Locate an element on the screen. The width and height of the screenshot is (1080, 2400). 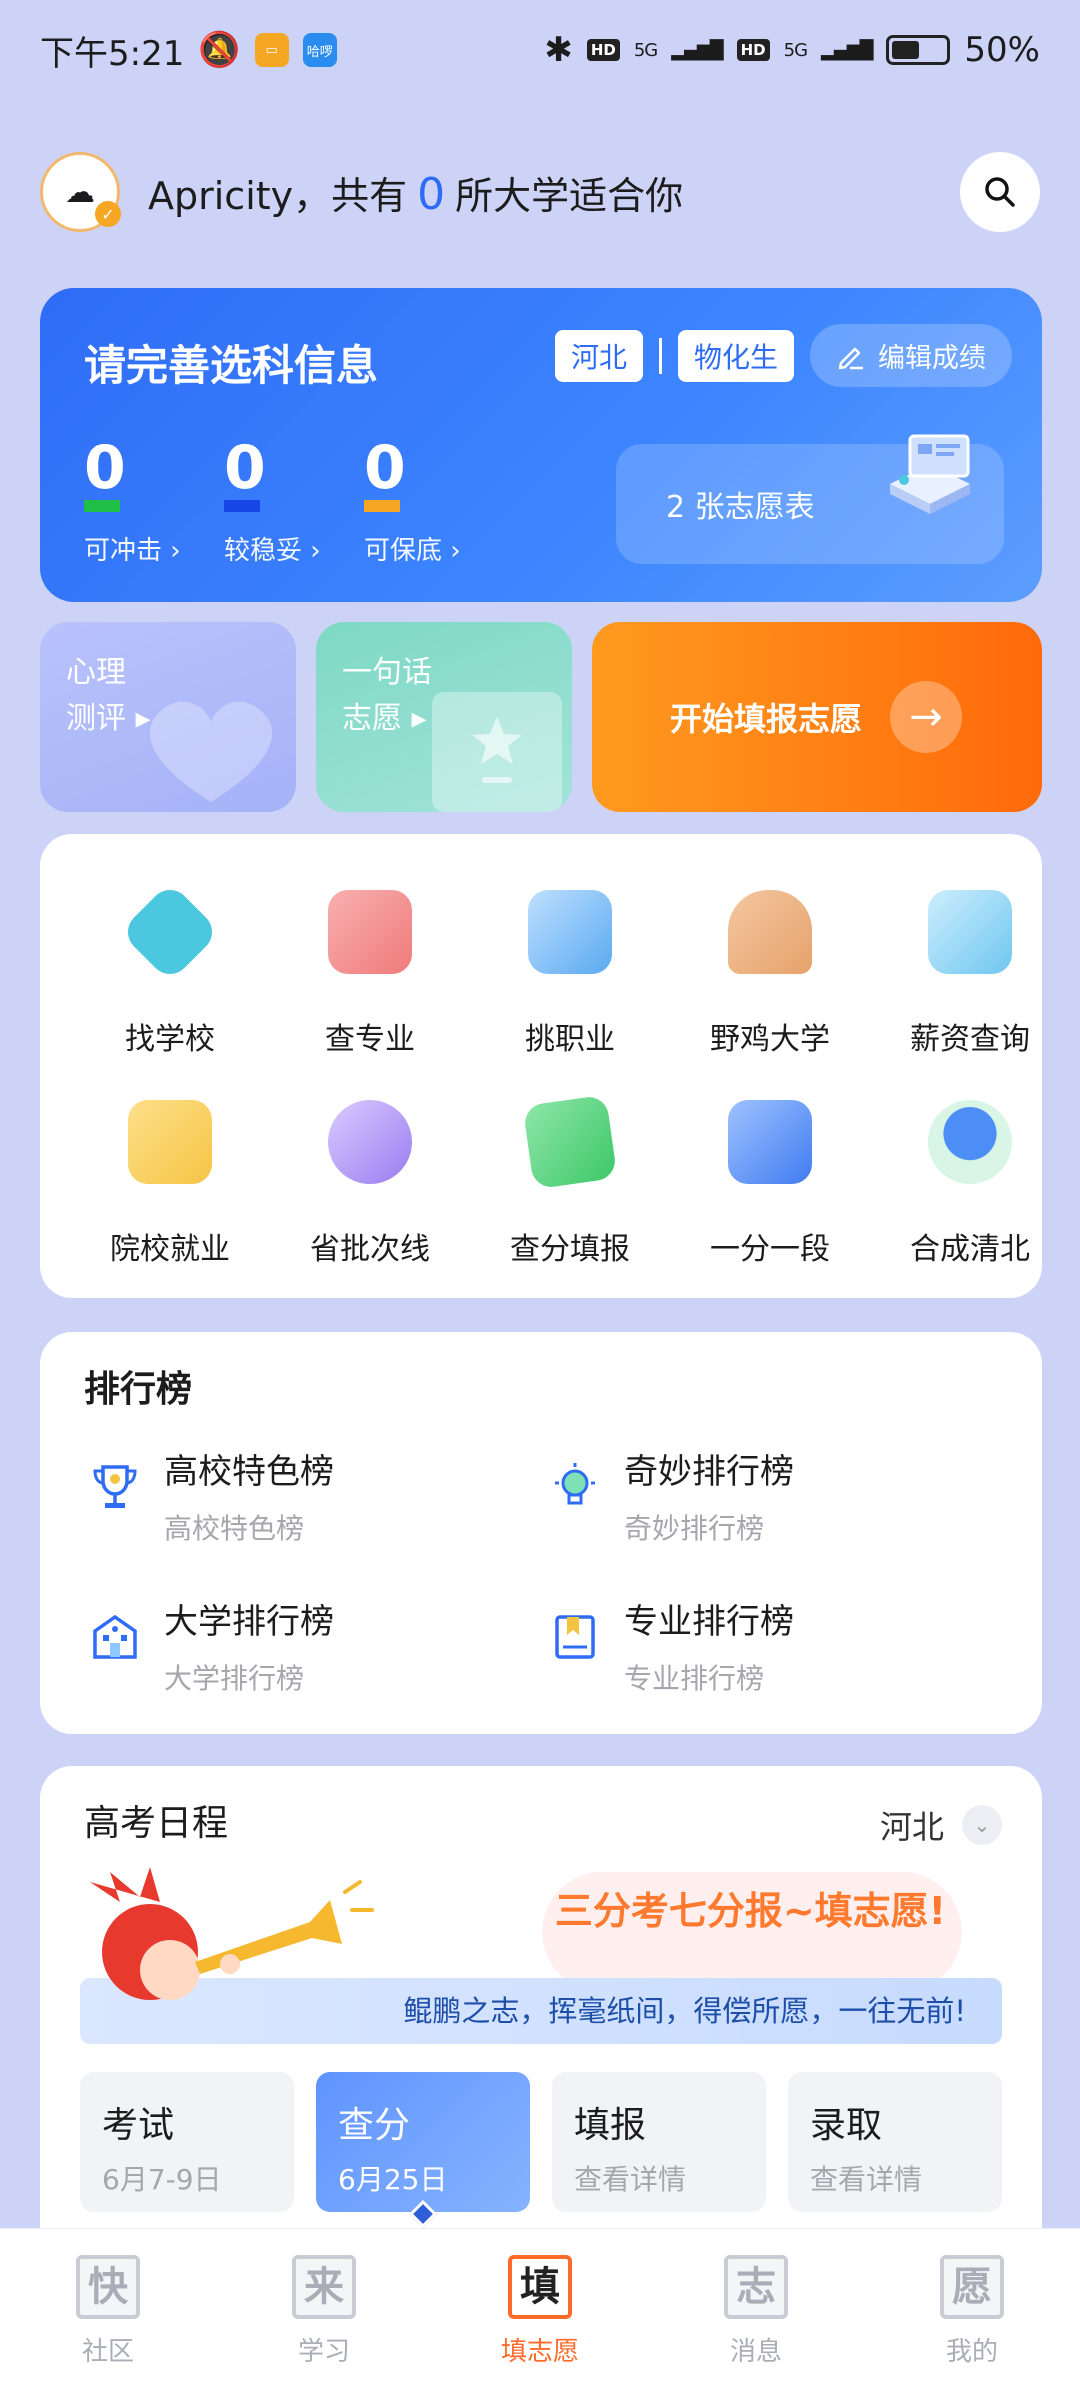
step-exam: 考试 6月7-9日 is located at coordinates (187, 2142).